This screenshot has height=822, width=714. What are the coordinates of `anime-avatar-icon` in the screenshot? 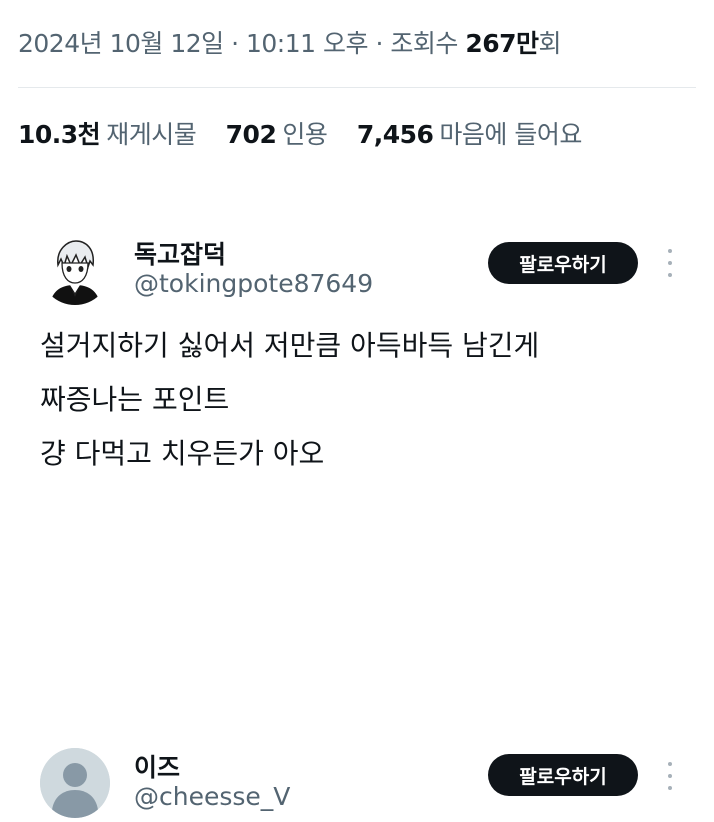 It's located at (75, 270).